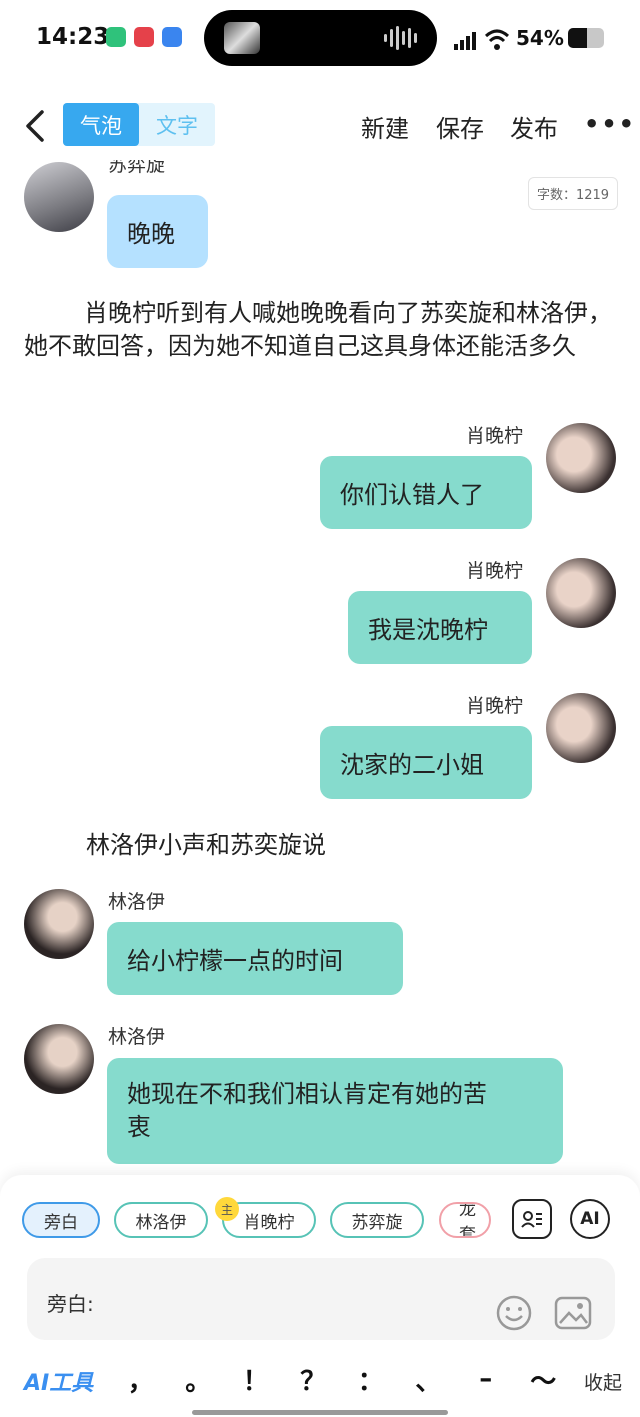 The width and height of the screenshot is (640, 1417). Describe the element at coordinates (139, 1127) in the screenshot. I see `bubble-text-line: 衷` at that location.